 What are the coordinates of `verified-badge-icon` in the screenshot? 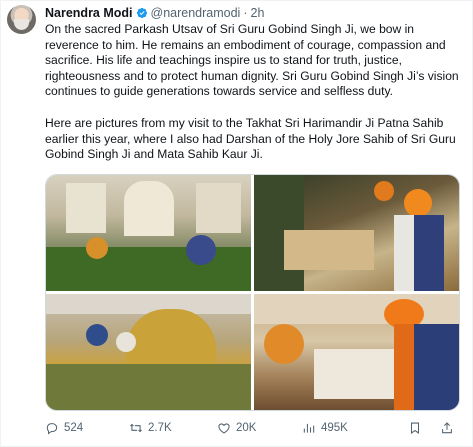 It's located at (141, 13).